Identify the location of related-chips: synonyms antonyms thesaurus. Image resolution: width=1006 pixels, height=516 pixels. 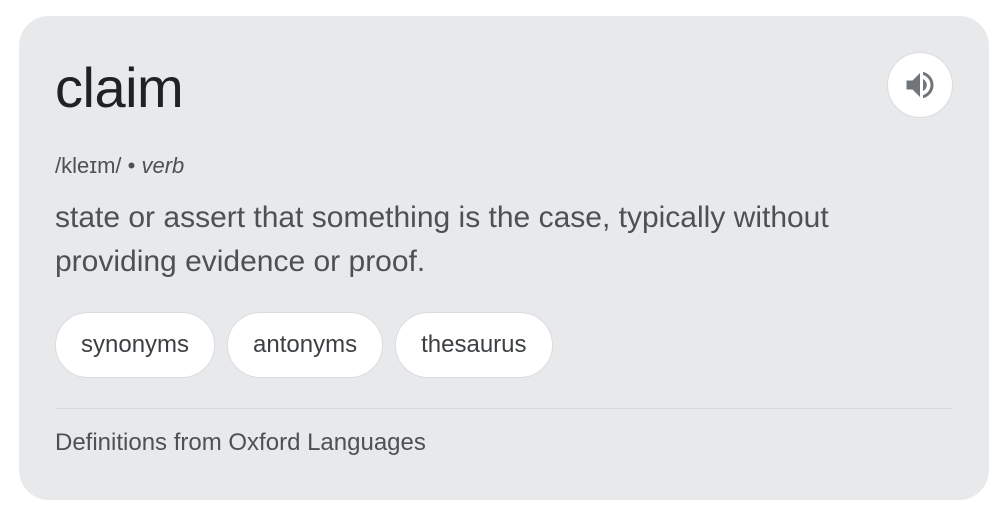
(304, 345).